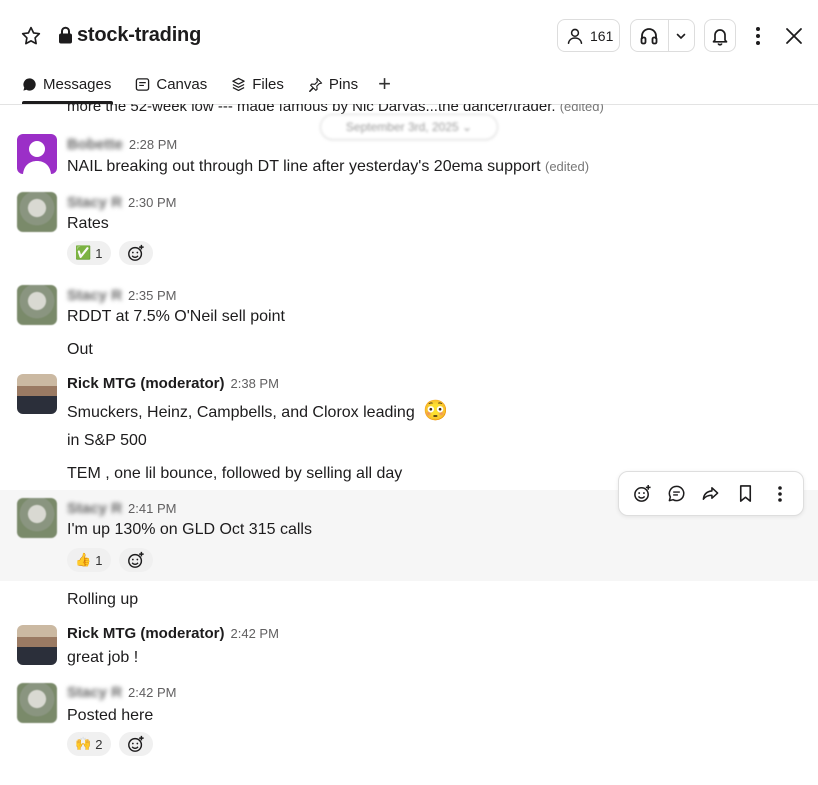 The height and width of the screenshot is (785, 818). What do you see at coordinates (152, 202) in the screenshot?
I see `timestamp: 2:30 PM` at bounding box center [152, 202].